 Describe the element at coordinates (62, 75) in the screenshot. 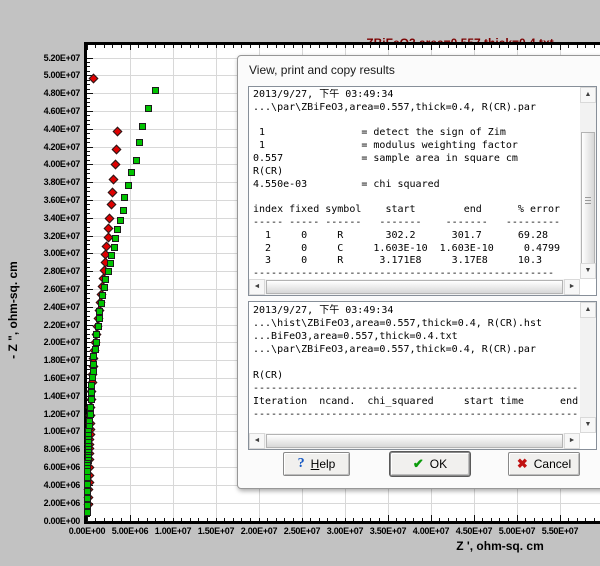

I see `y-tick-label: 5.00E+07` at that location.